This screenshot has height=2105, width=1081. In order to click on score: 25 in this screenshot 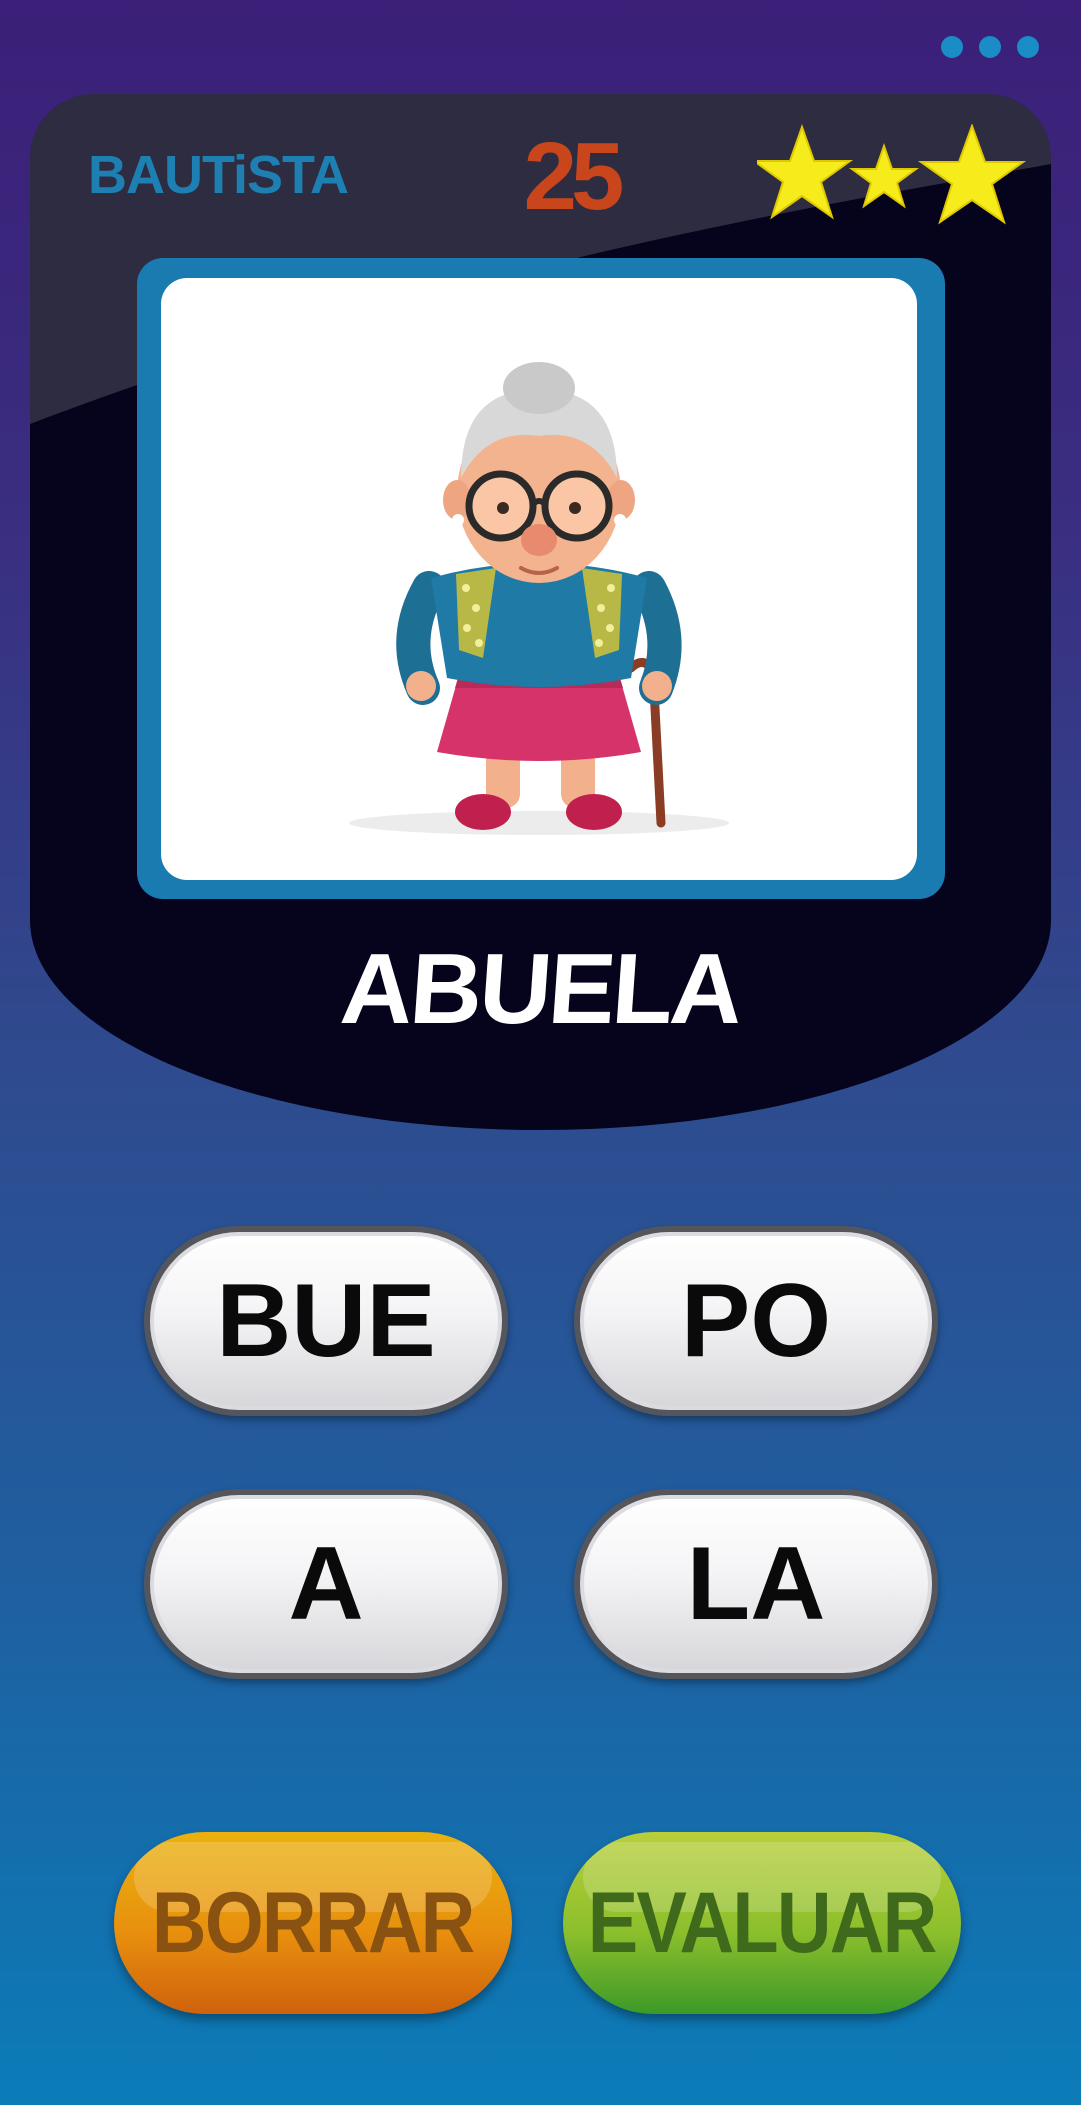, I will do `click(574, 176)`.